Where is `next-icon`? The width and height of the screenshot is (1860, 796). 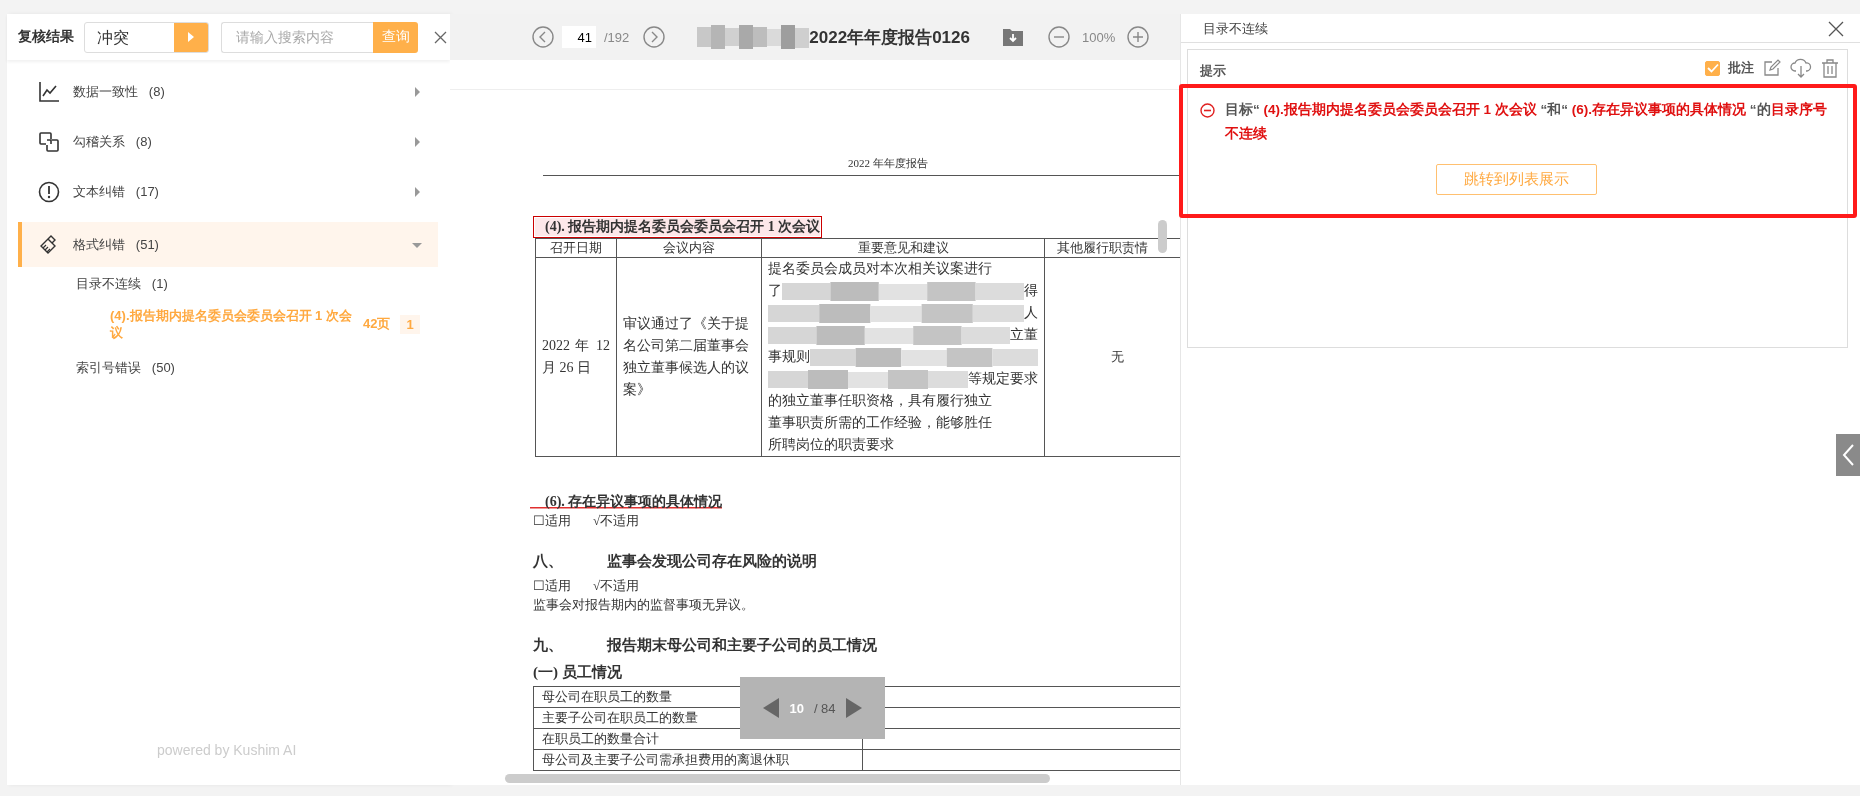 next-icon is located at coordinates (853, 708).